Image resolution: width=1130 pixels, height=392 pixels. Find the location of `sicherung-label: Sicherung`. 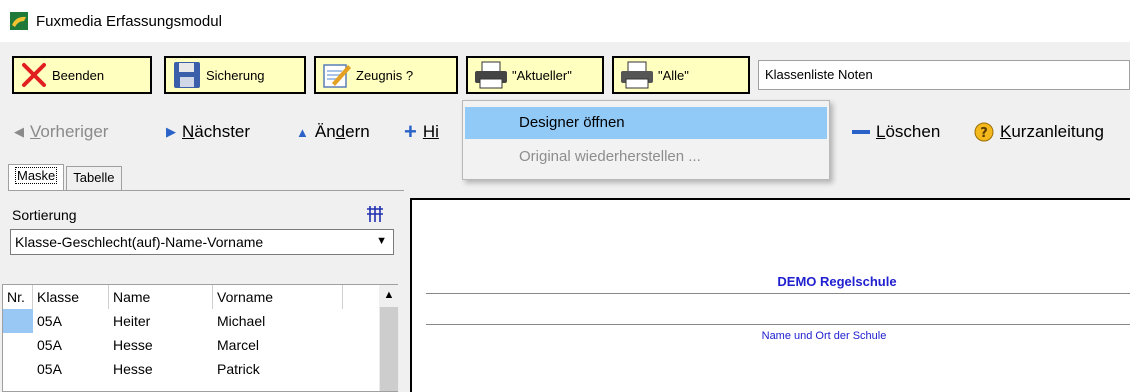

sicherung-label: Sicherung is located at coordinates (235, 75).